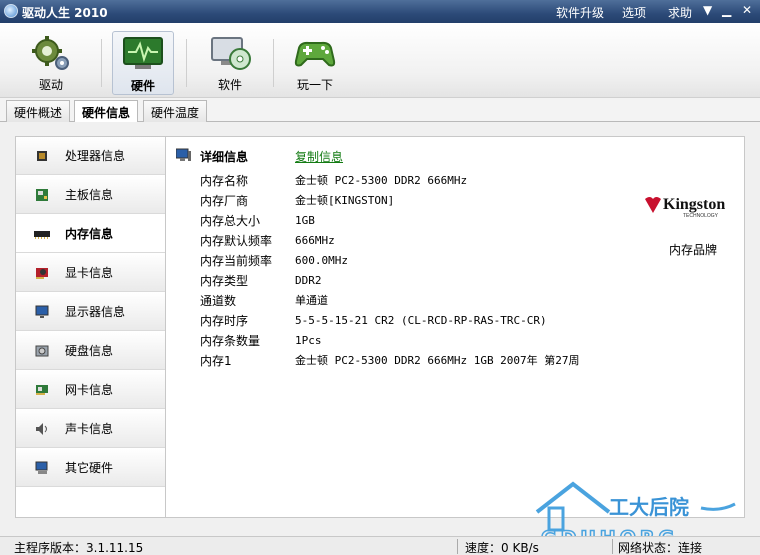  Describe the element at coordinates (224, 281) in the screenshot. I see `row-label: 内存类型` at that location.